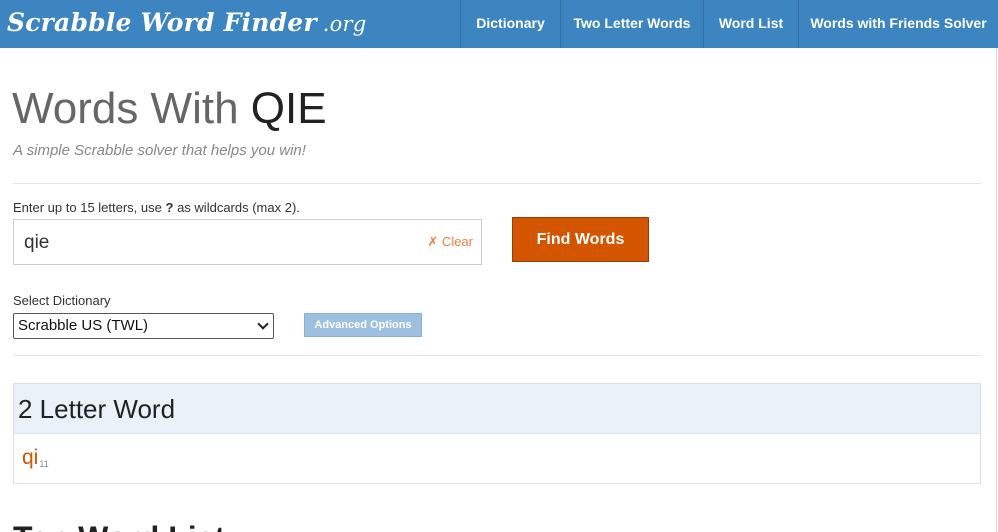 This screenshot has width=998, height=532. Describe the element at coordinates (898, 24) in the screenshot. I see `nav-words-with-friends-solver: Words with Friends Solver` at that location.